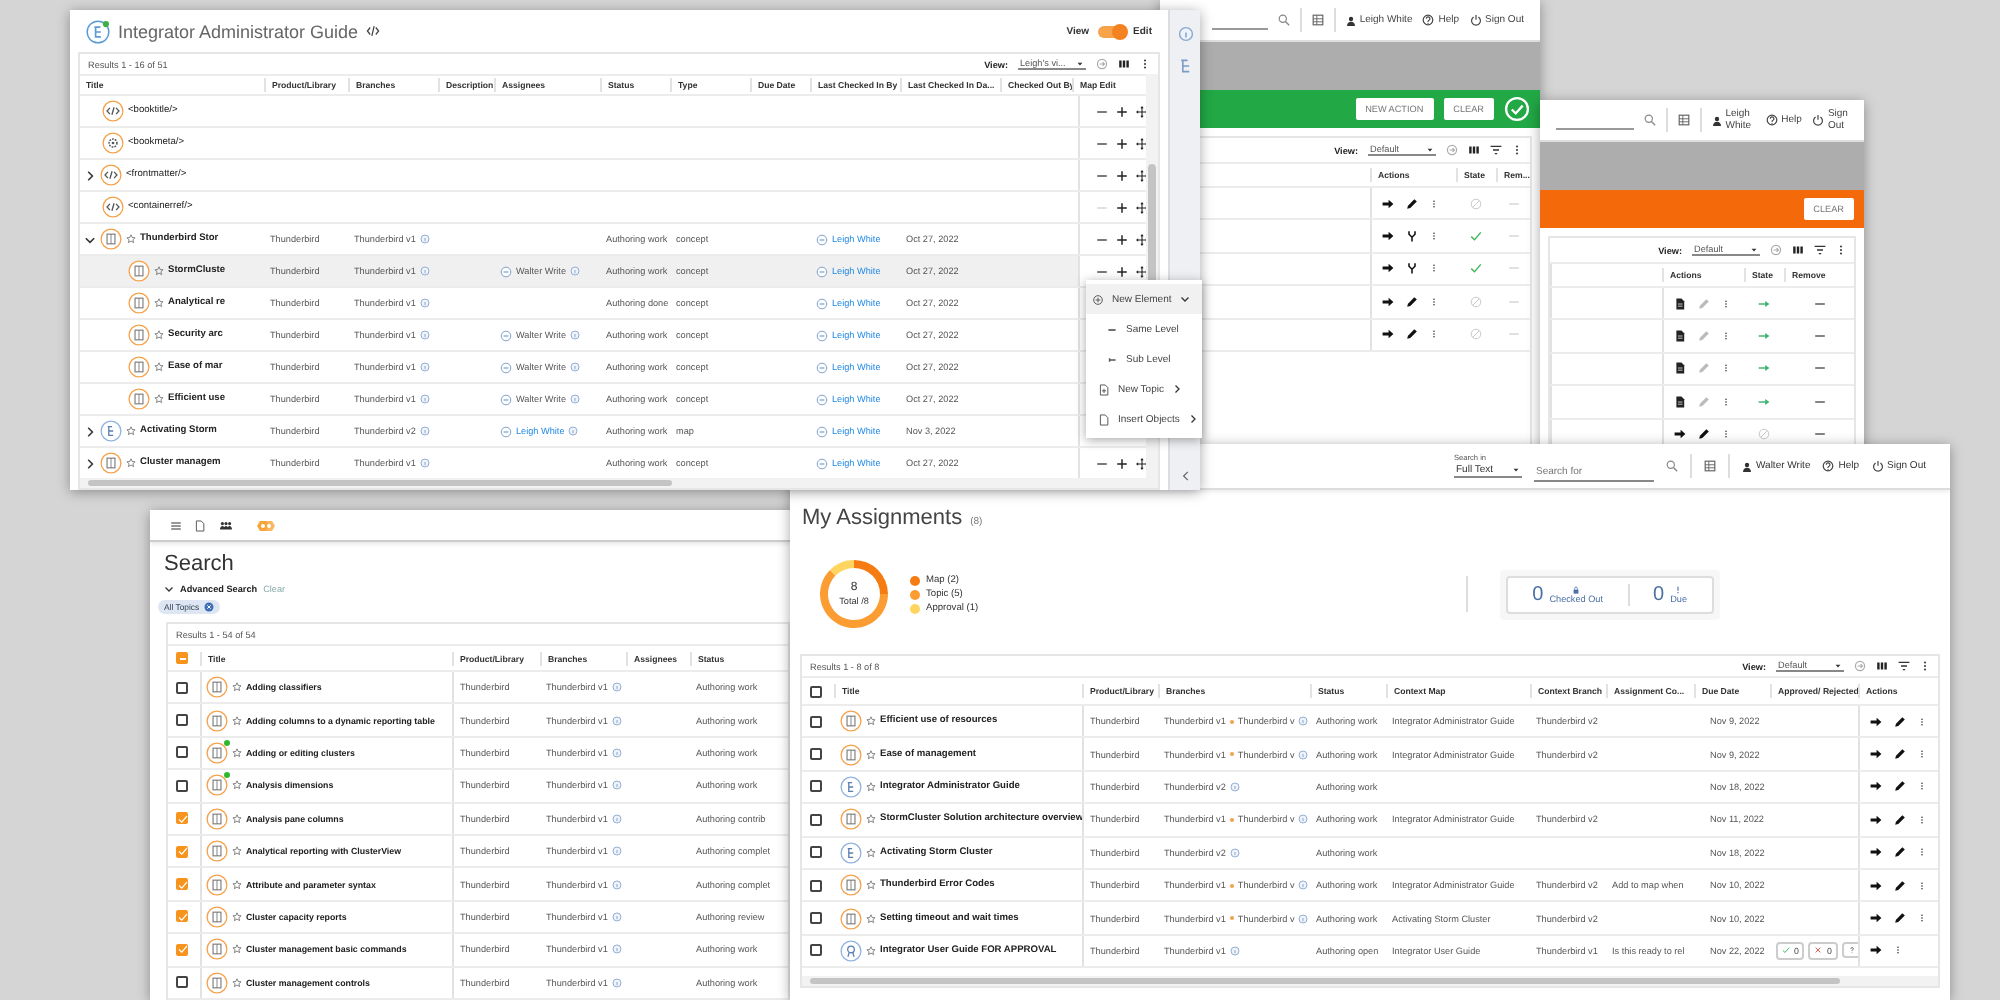  I want to click on code-file-icon, so click(373, 31).